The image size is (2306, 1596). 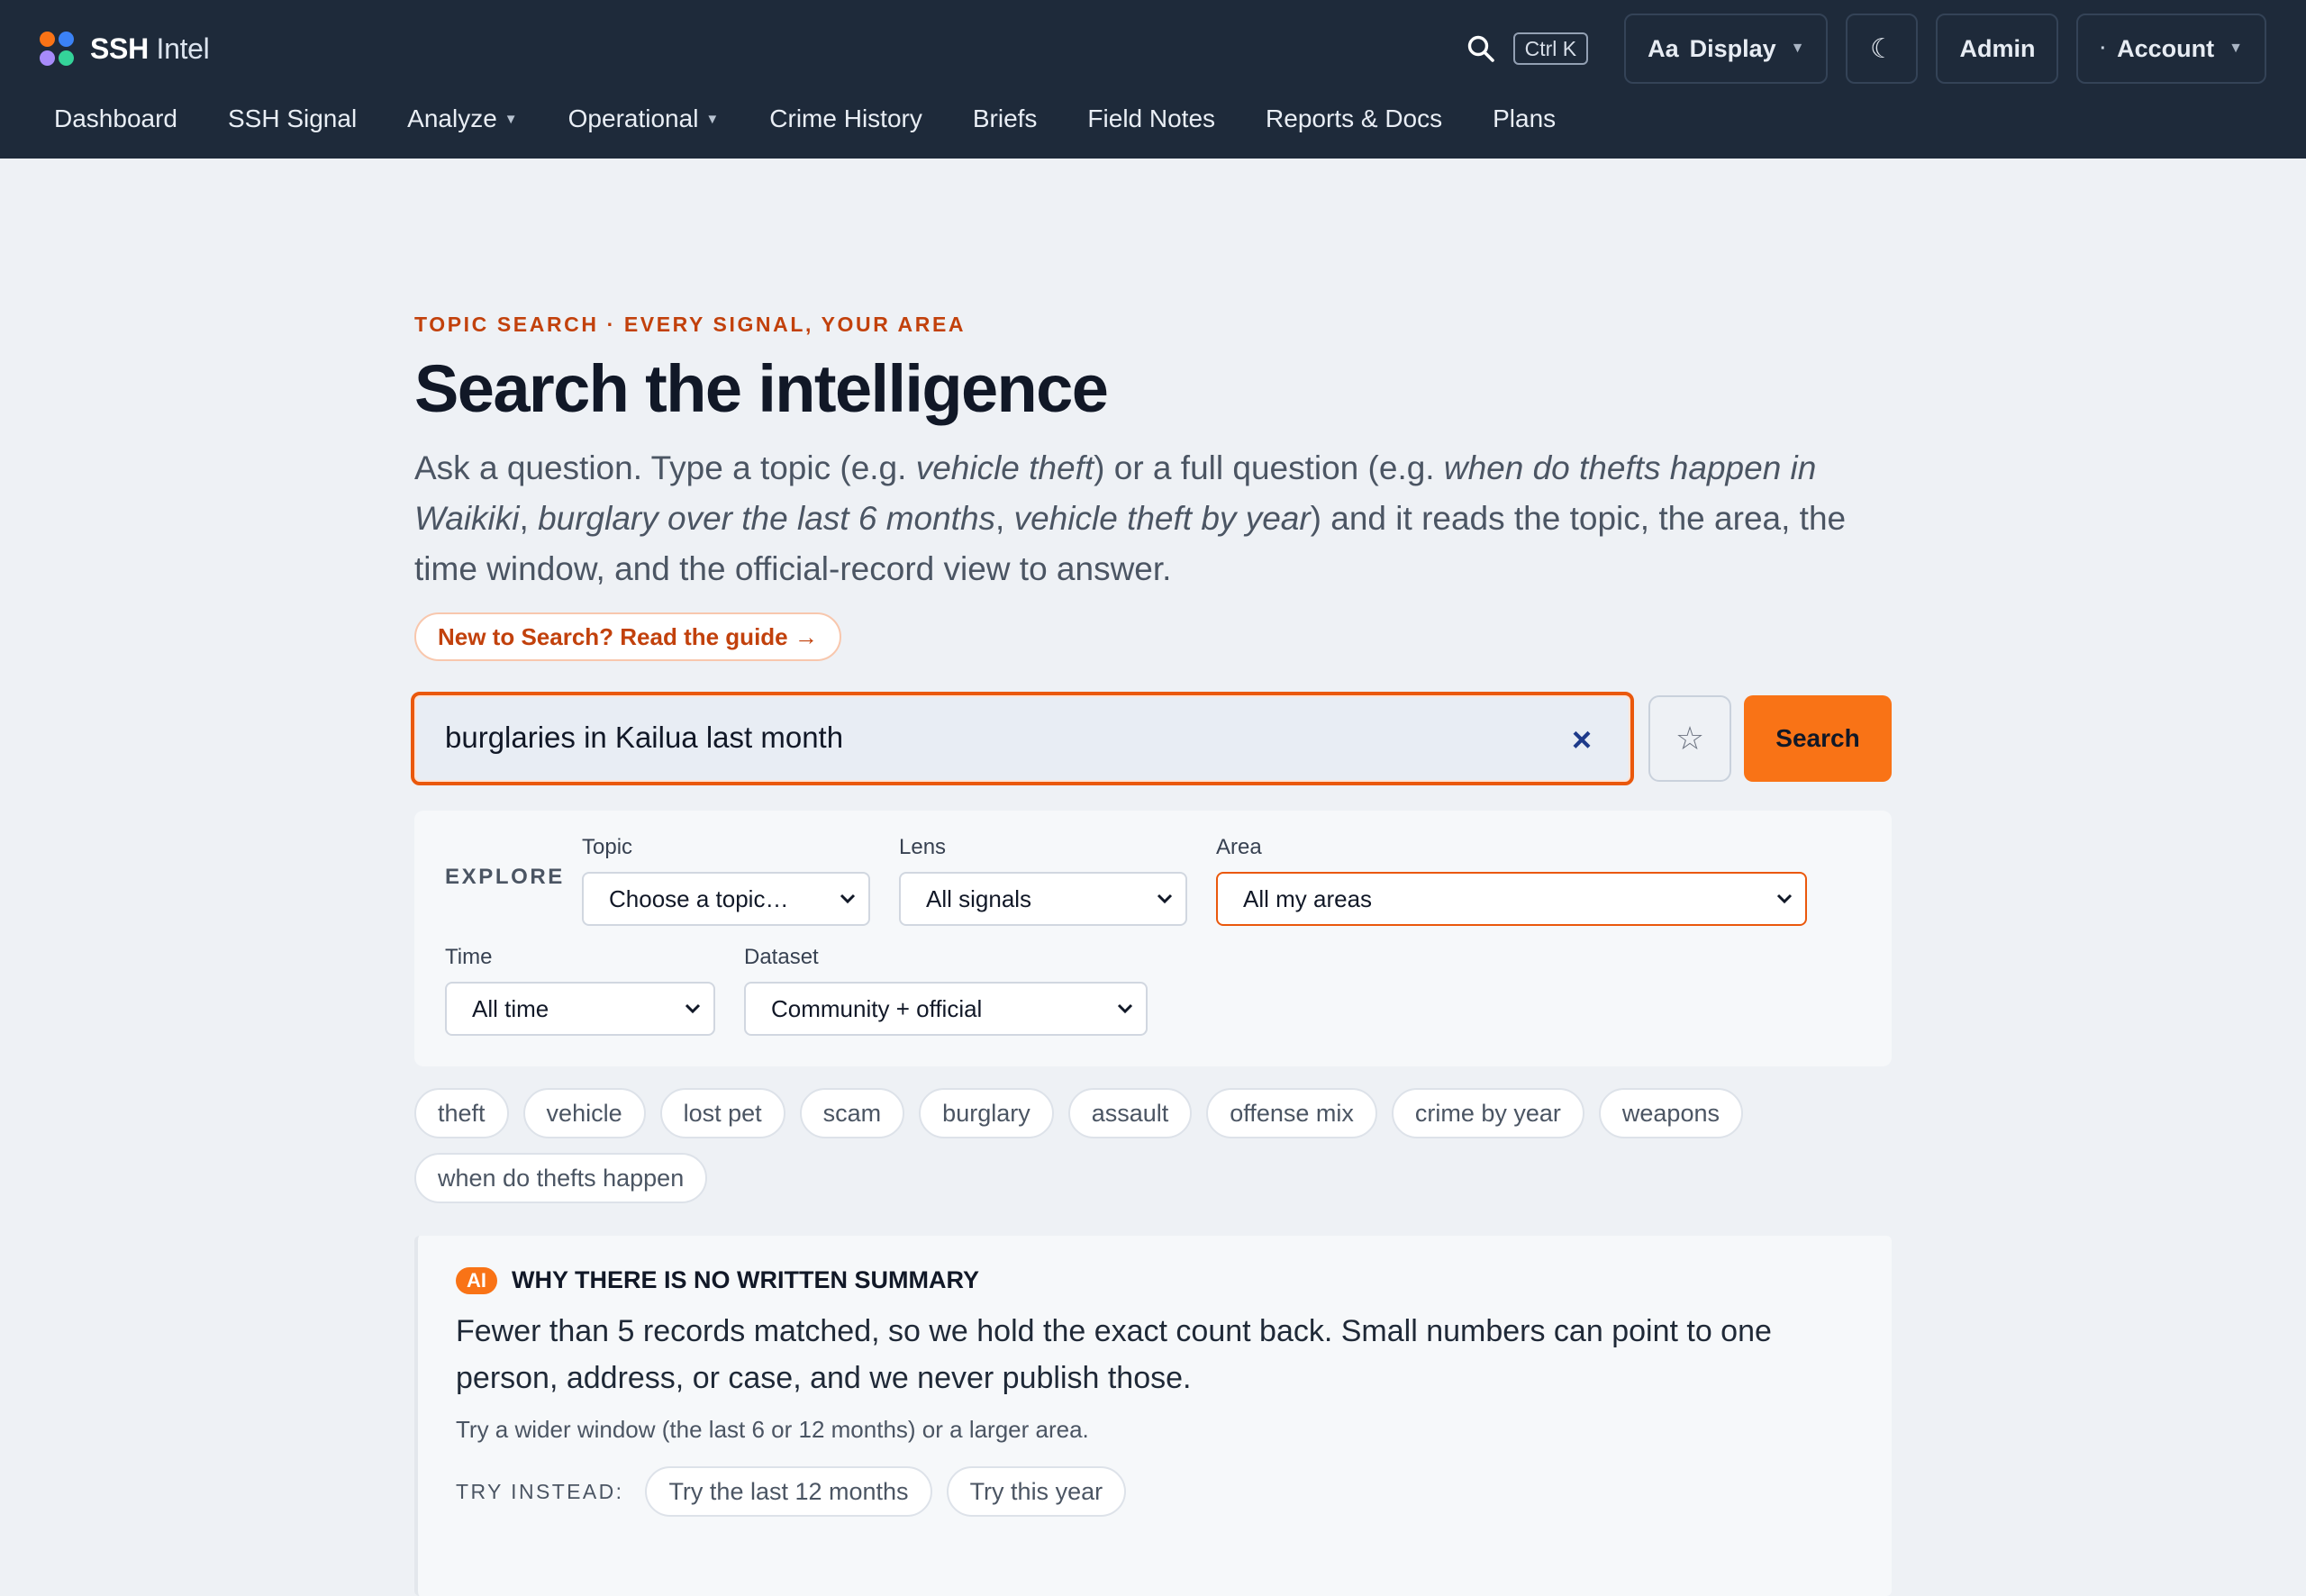 What do you see at coordinates (1818, 738) in the screenshot?
I see `search-button: Search` at bounding box center [1818, 738].